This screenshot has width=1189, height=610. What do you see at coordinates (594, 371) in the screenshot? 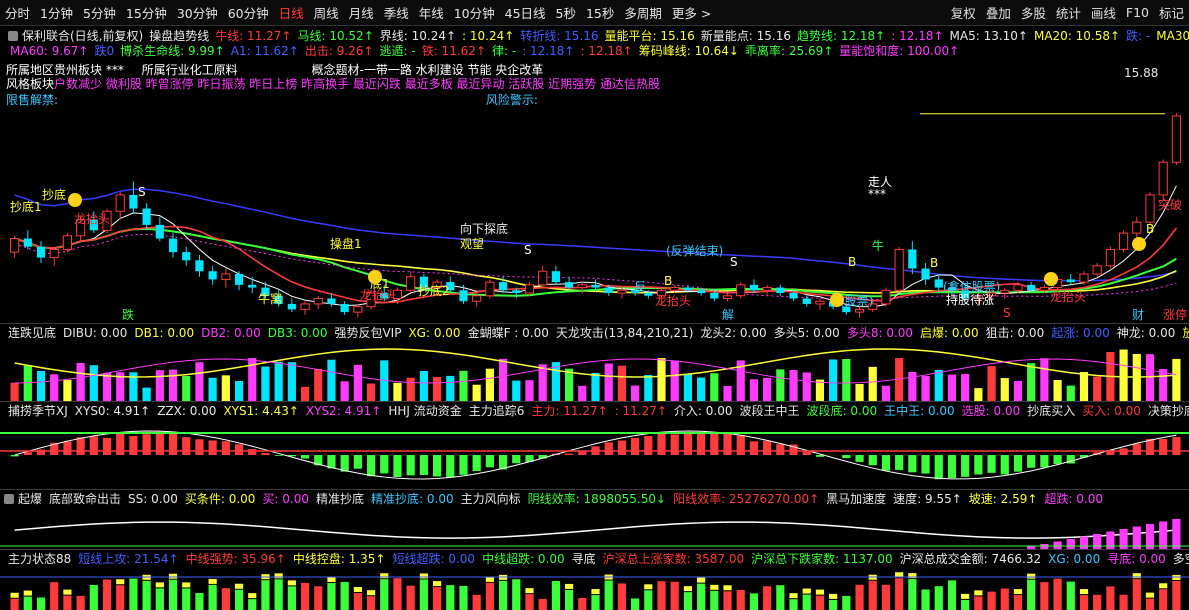
I see `vol-panel-chart` at bounding box center [594, 371].